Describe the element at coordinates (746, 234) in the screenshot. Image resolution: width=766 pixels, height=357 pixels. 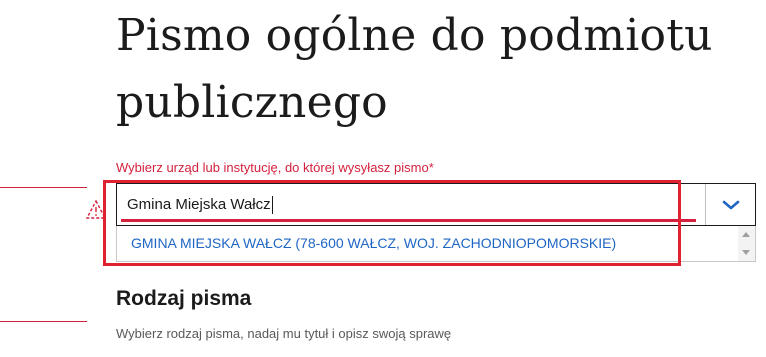
I see `scroll-up-arrow-icon` at that location.